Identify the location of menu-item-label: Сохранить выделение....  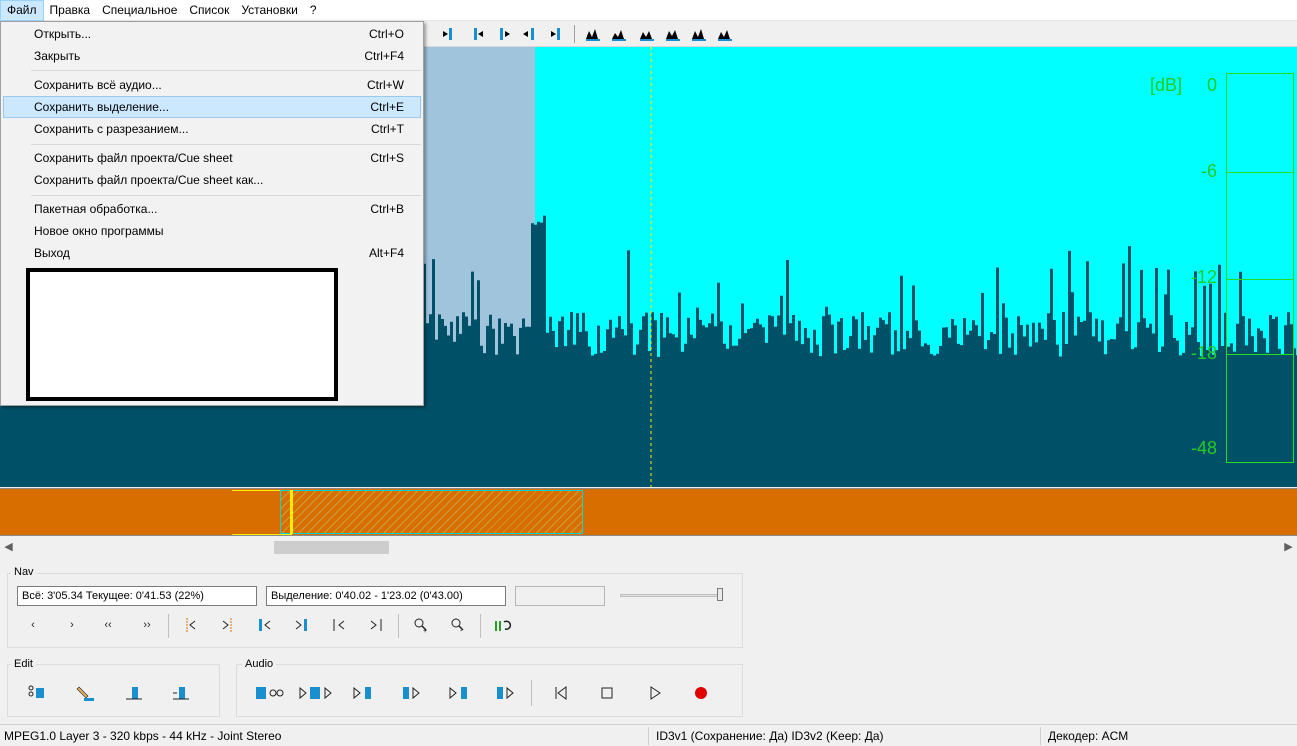
(101, 107).